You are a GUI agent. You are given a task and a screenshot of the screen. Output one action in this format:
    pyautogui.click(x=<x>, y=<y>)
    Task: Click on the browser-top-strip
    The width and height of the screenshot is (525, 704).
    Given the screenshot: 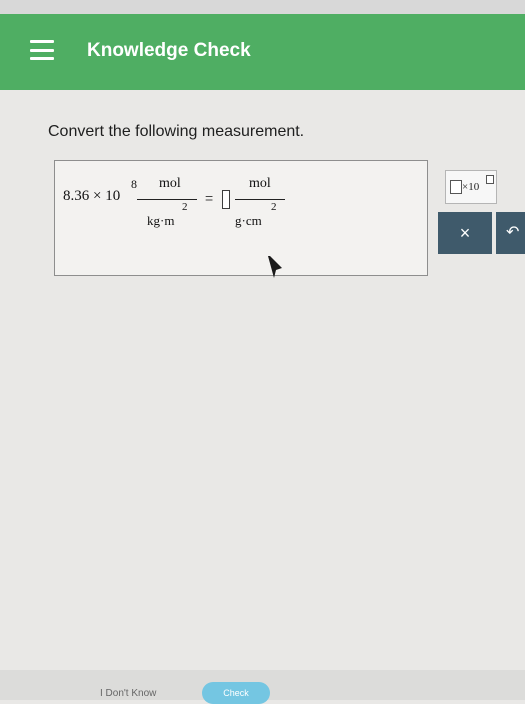 What is the action you would take?
    pyautogui.click(x=262, y=7)
    